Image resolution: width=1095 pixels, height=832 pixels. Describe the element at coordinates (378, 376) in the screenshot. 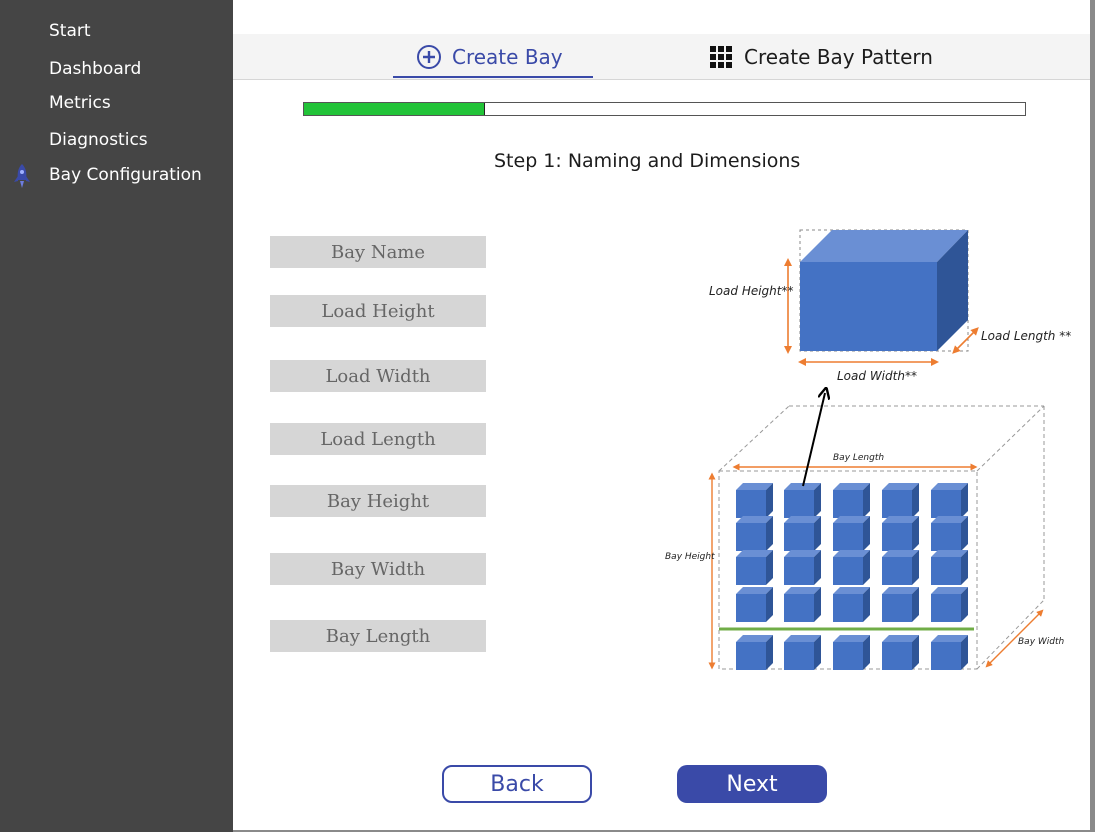

I see `load-width-field: Load Width` at that location.